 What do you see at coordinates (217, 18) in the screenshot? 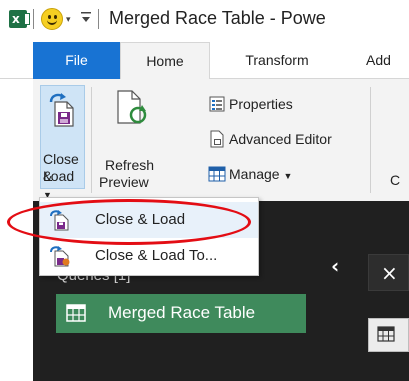
I see `window-title: Merged Race Table - Powe` at bounding box center [217, 18].